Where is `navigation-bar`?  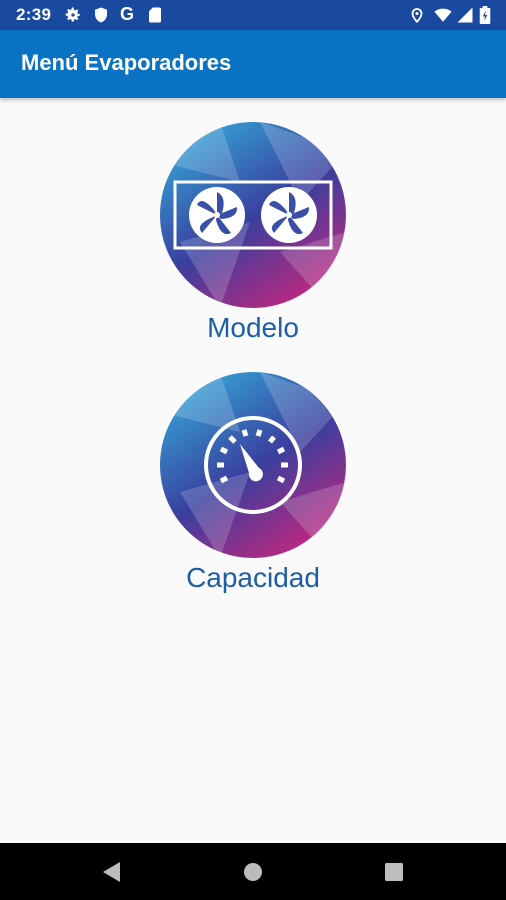
navigation-bar is located at coordinates (253, 871).